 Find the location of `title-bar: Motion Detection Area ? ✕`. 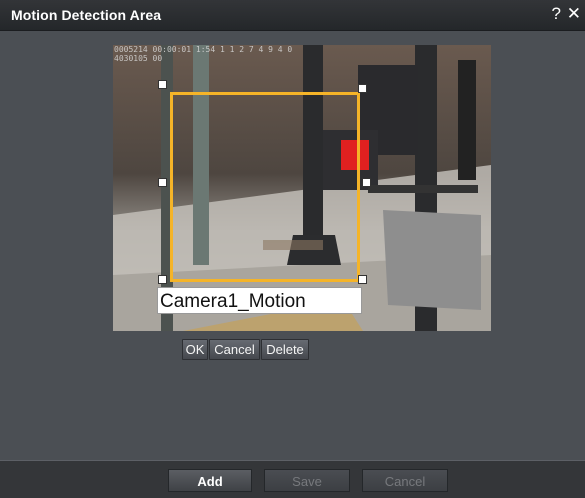

title-bar: Motion Detection Area ? ✕ is located at coordinates (292, 15).